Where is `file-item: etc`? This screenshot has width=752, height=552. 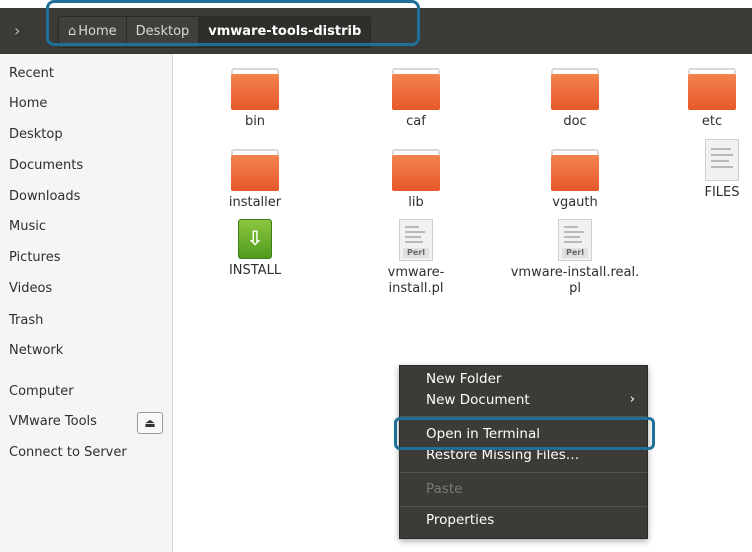
file-item: etc is located at coordinates (704, 99).